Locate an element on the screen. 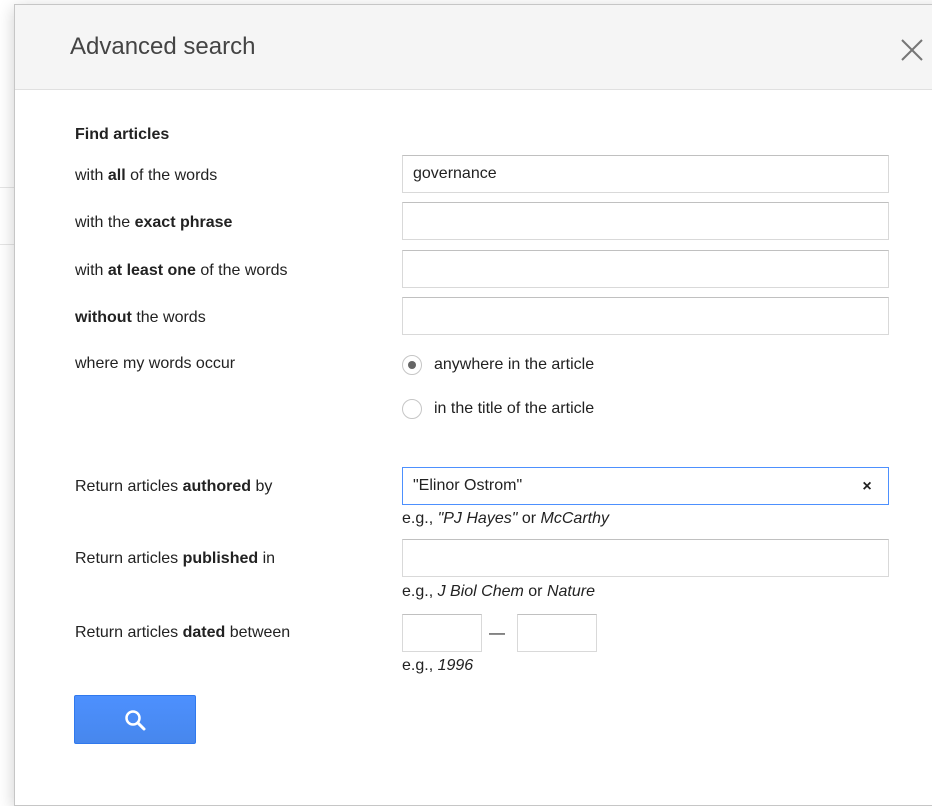  without-words-input is located at coordinates (645, 316).